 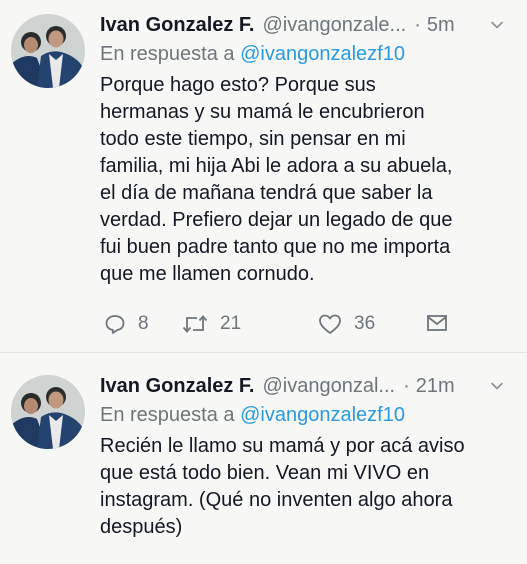 I want to click on timestamp: 21m, so click(x=435, y=386).